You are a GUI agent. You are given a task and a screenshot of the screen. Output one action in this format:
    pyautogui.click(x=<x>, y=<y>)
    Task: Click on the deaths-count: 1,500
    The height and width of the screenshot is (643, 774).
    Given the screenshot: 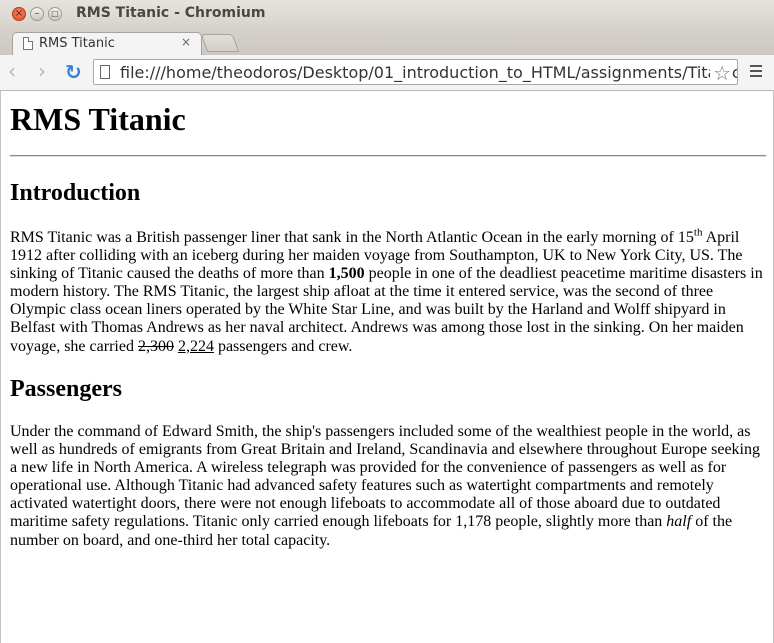 What is the action you would take?
    pyautogui.click(x=346, y=274)
    